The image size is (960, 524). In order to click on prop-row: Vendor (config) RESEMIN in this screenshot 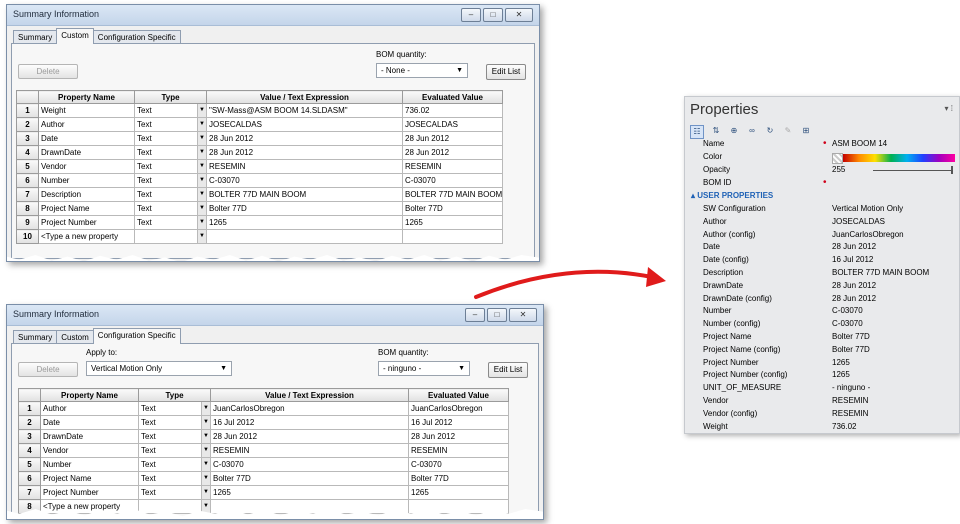, I will do `click(822, 414)`.